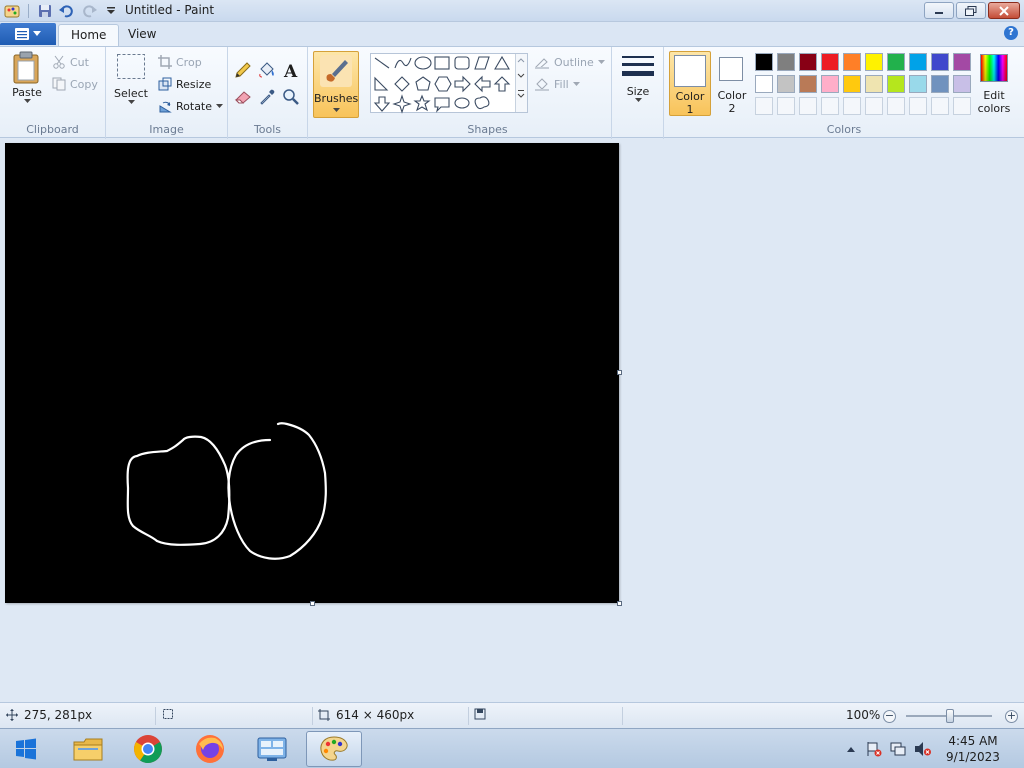 This screenshot has height=768, width=1024. Describe the element at coordinates (449, 83) in the screenshot. I see `shapes-gallery` at that location.